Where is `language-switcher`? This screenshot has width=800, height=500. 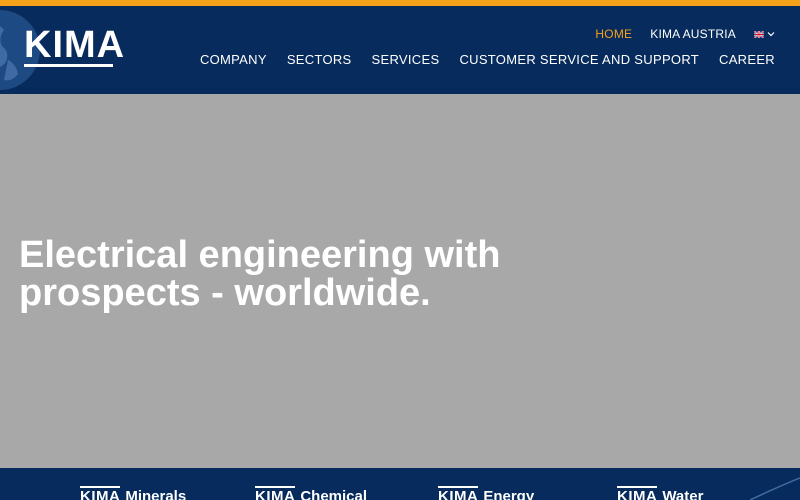
language-switcher is located at coordinates (764, 34).